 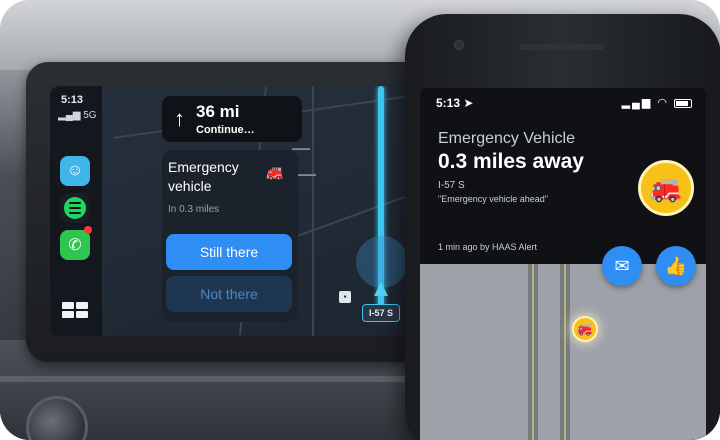 I want to click on comment-icon: ✉, so click(x=622, y=266).